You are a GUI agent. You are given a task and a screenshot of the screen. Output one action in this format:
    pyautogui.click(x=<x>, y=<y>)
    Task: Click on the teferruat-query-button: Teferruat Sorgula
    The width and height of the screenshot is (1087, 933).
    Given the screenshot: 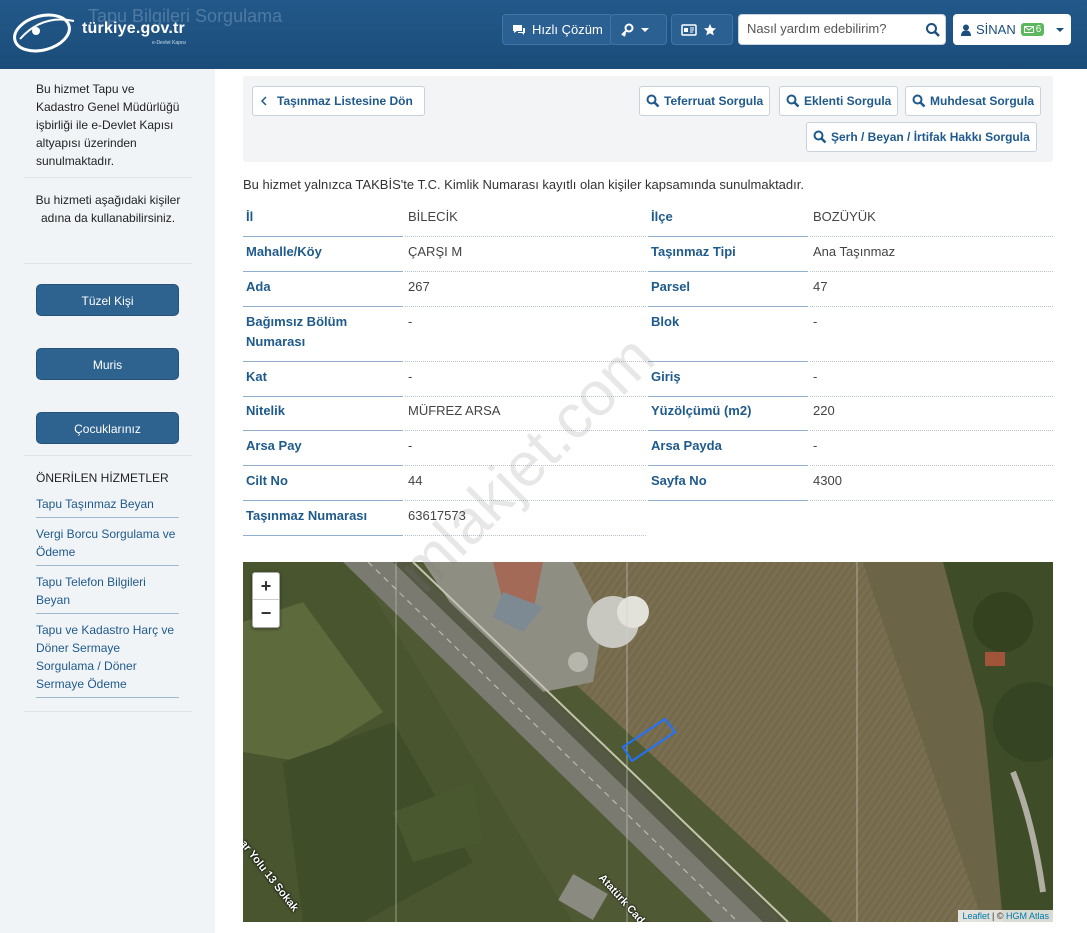 What is the action you would take?
    pyautogui.click(x=705, y=101)
    